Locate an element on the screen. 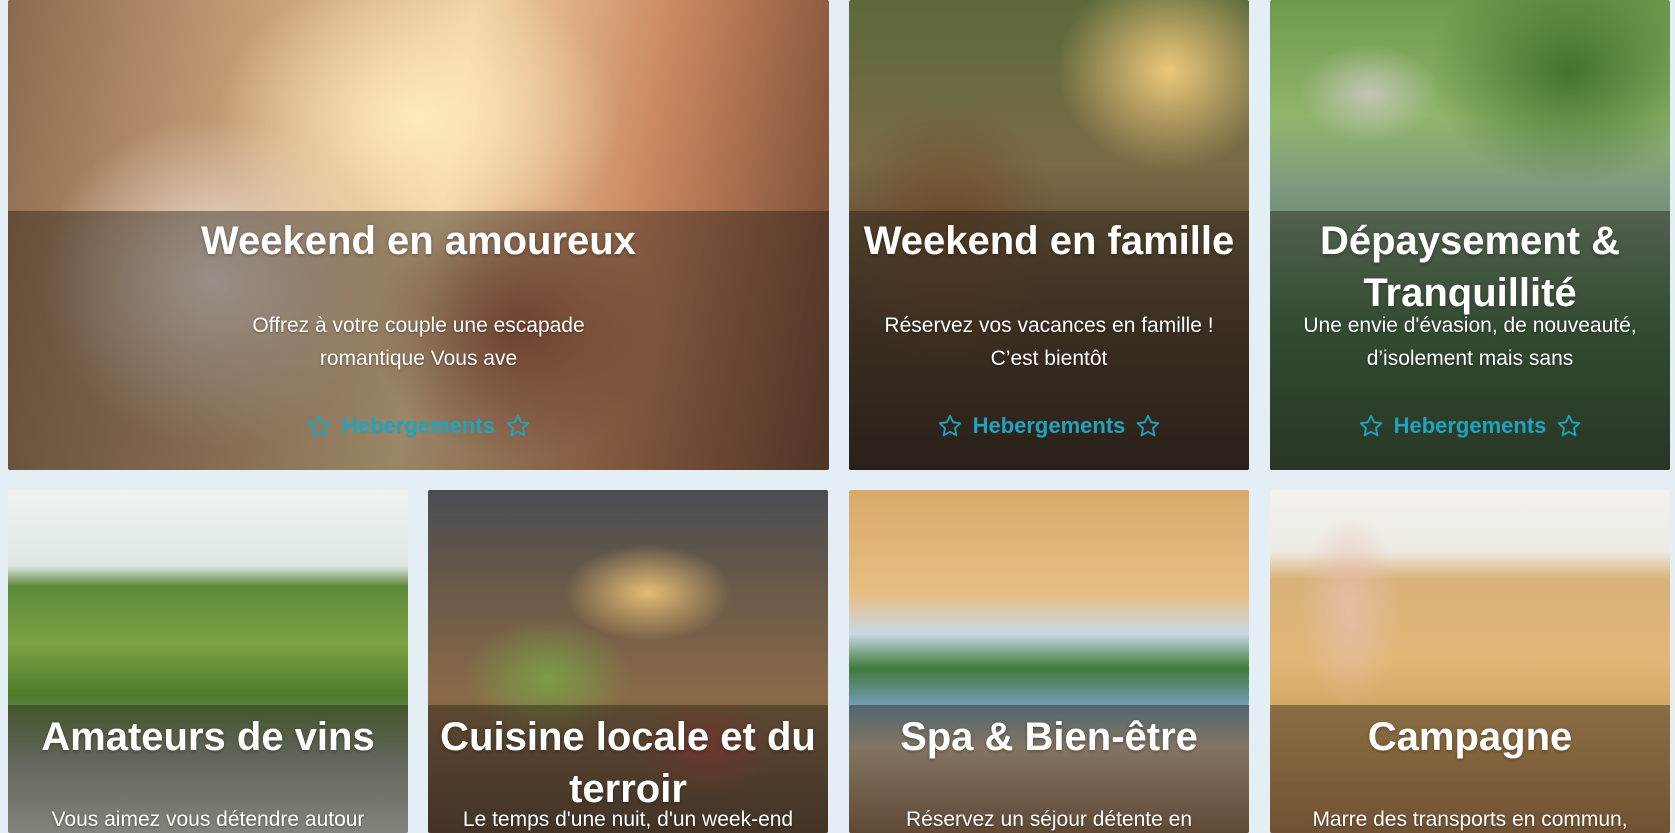  card-description: Vous aimez vous détendre autour is located at coordinates (208, 819).